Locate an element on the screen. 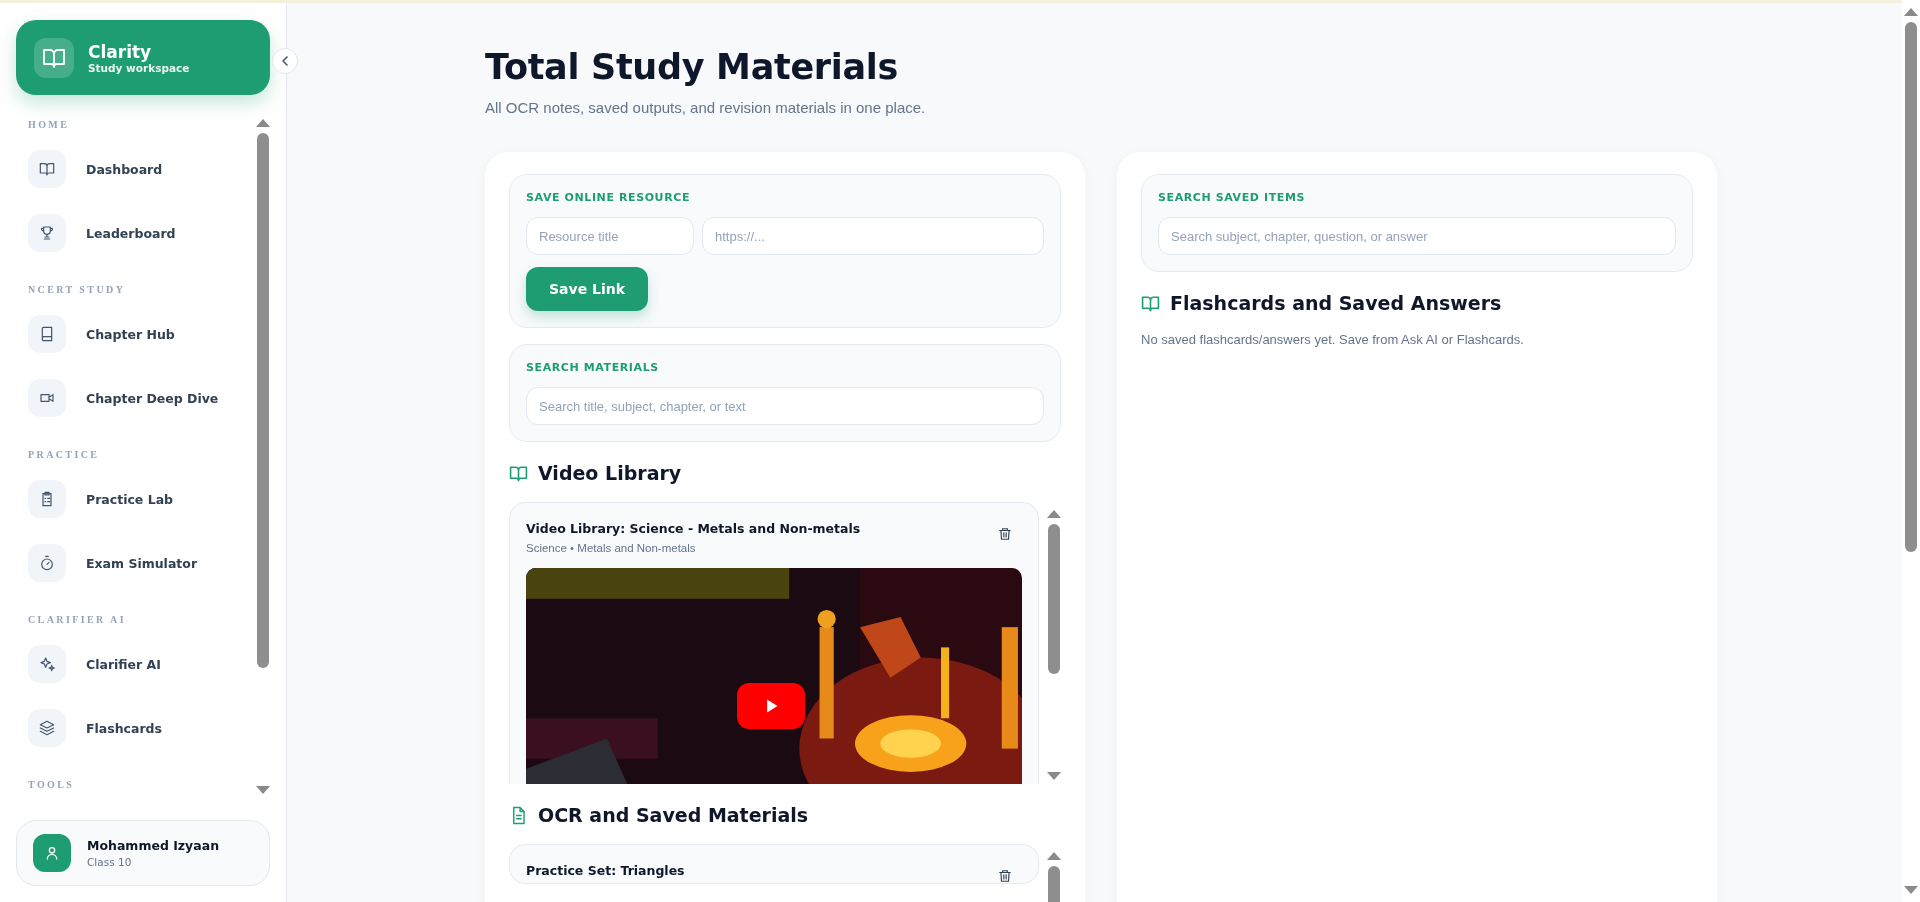  nav-item: Chapter Hub is located at coordinates (142, 334).